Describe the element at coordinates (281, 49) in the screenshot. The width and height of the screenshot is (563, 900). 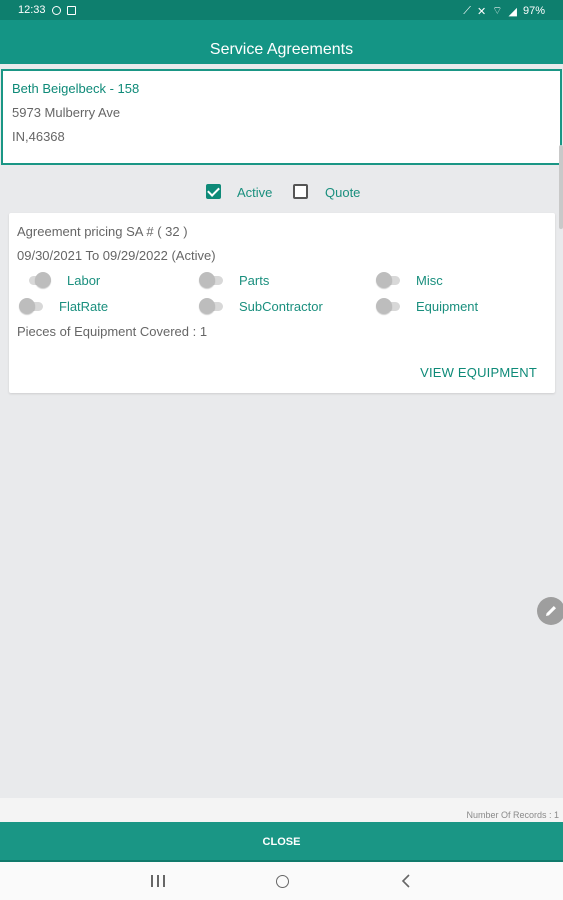
I see `page-title: Service Agreements` at that location.